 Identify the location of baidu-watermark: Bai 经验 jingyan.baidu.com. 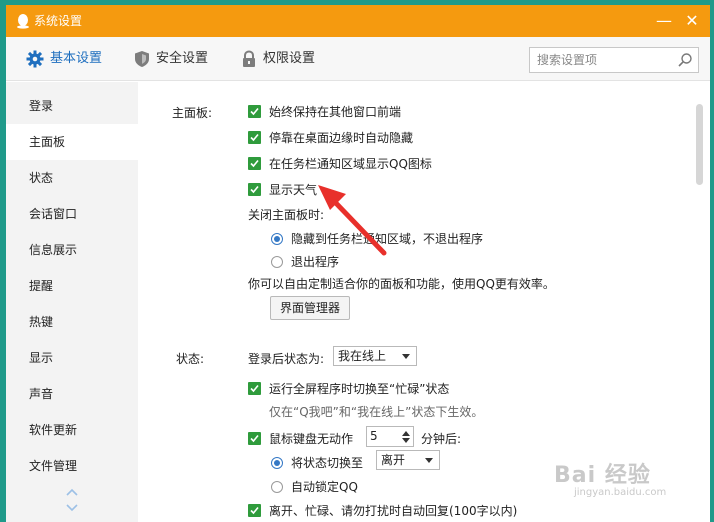
(610, 477).